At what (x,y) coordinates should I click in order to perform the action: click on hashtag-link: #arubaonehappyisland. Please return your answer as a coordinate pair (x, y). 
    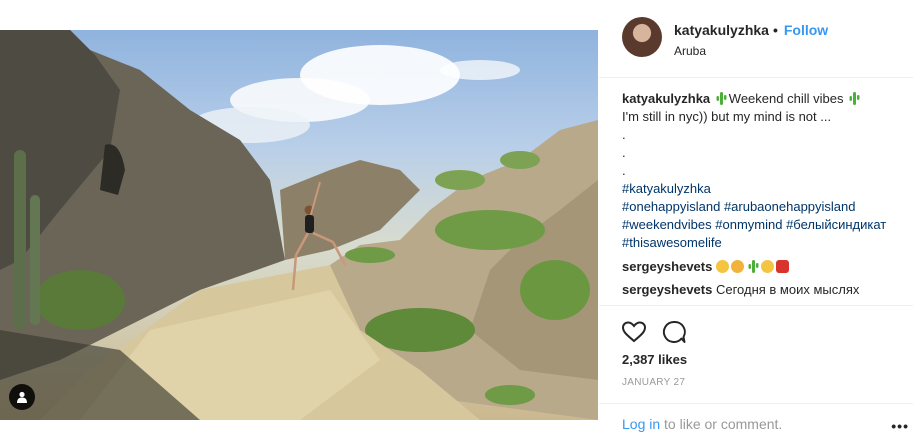
    Looking at the image, I should click on (790, 206).